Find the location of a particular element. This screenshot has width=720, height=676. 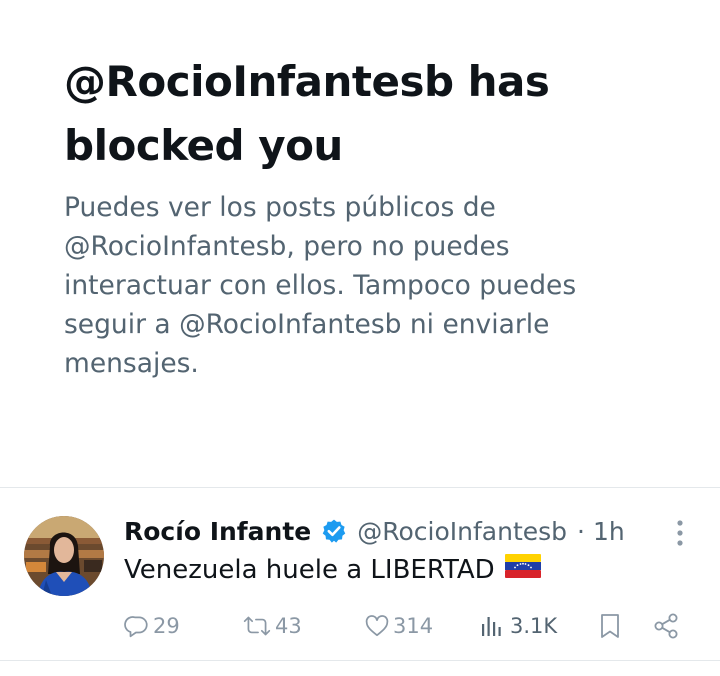

reply-button: 29 is located at coordinates (152, 626).